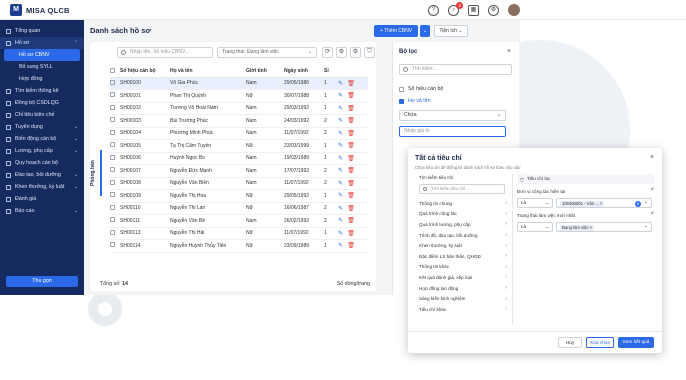 This screenshot has width=686, height=380. I want to click on settings-icon: ⚙, so click(355, 52).